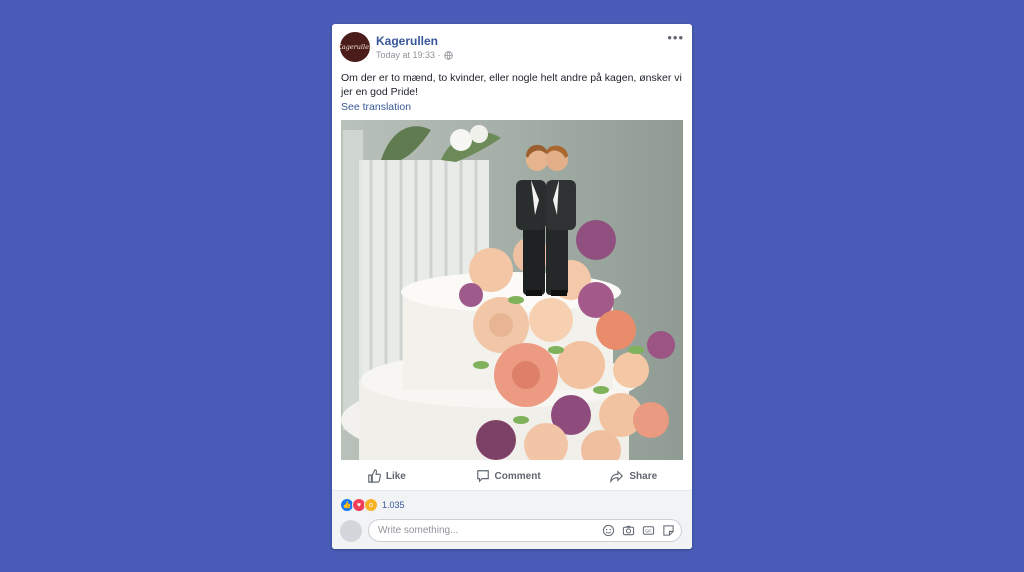  Describe the element at coordinates (408, 55) in the screenshot. I see `post-timestamp: Today at 19:33 ·` at that location.